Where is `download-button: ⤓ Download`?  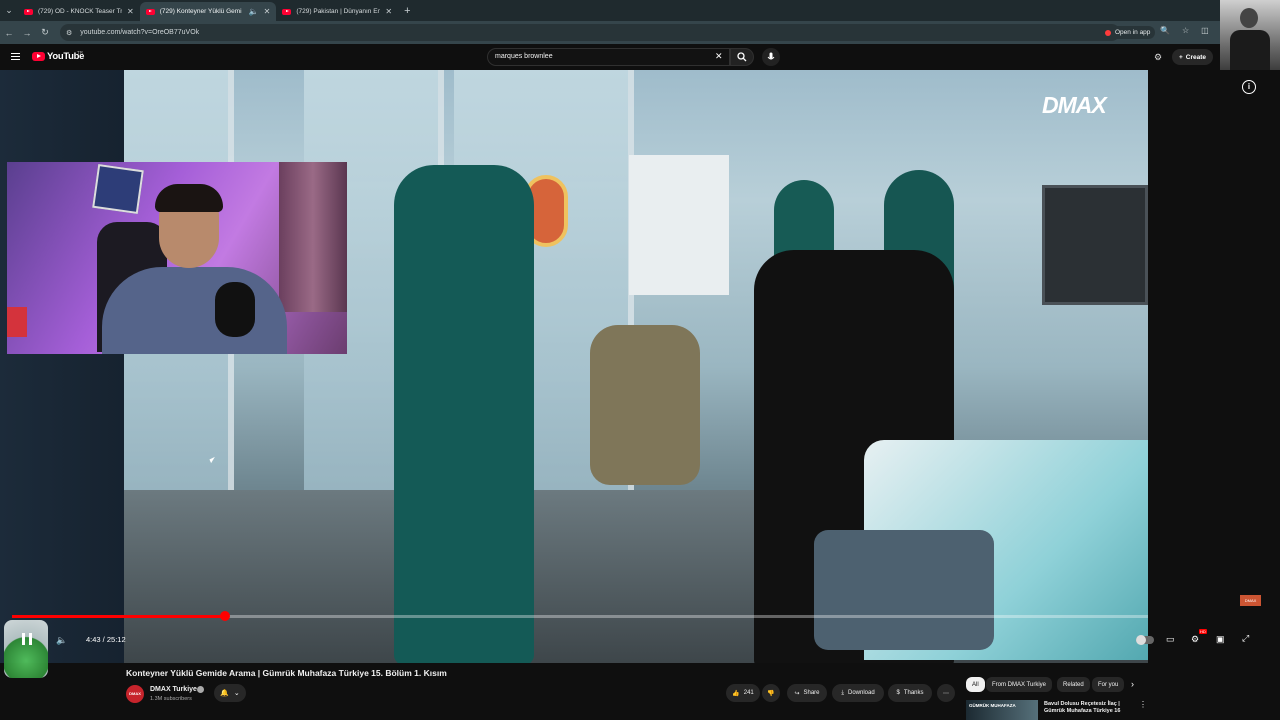
download-button: ⤓ Download is located at coordinates (858, 693).